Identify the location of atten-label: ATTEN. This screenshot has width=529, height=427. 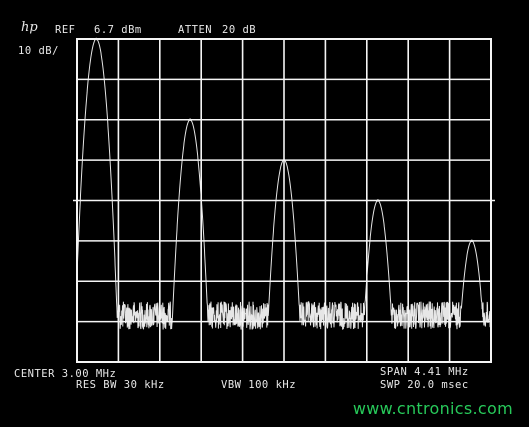
(195, 30).